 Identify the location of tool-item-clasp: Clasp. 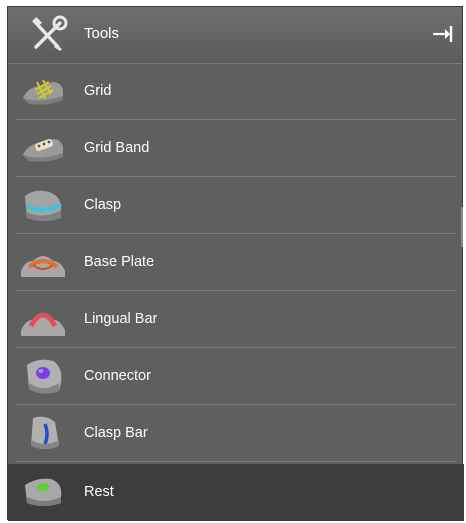
(236, 205).